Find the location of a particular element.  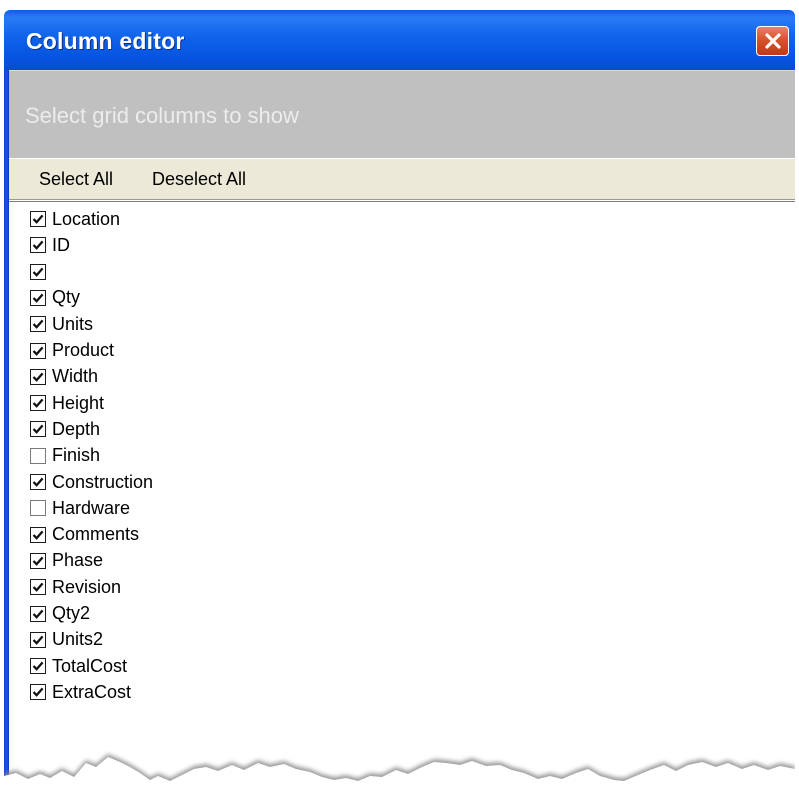

column-item: Revision is located at coordinates (75, 587).